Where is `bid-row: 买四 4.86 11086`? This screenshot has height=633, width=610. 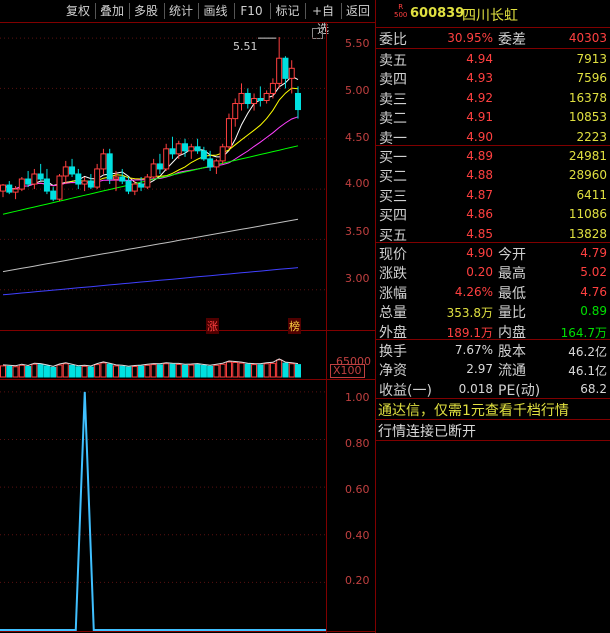
bid-row: 买四 4.86 11086 is located at coordinates (493, 214).